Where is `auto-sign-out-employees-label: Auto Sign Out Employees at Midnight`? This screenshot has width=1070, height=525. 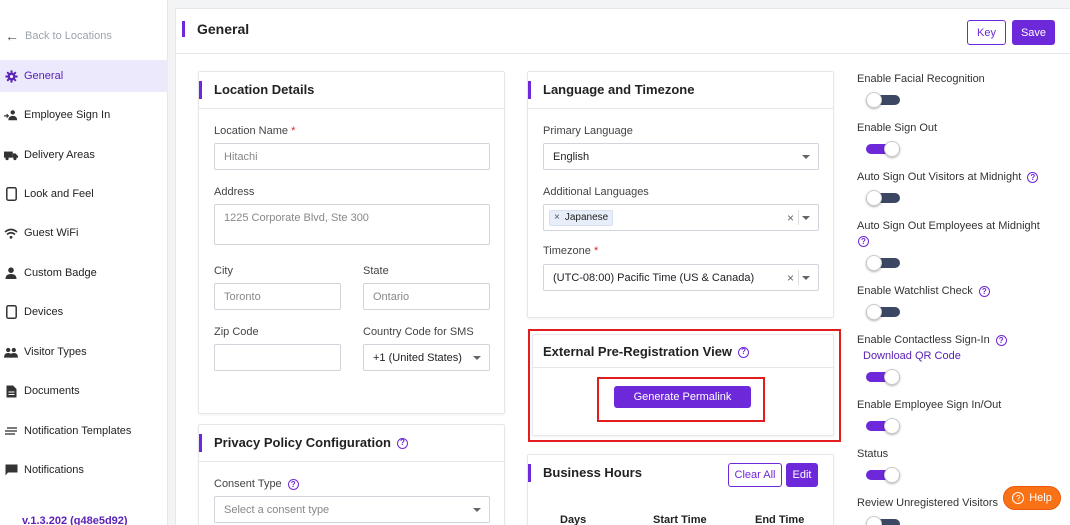 auto-sign-out-employees-label: Auto Sign Out Employees at Midnight is located at coordinates (948, 226).